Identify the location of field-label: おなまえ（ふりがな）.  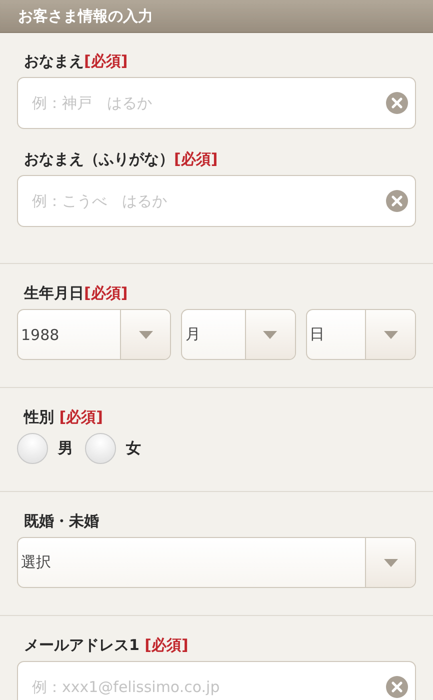
(99, 159).